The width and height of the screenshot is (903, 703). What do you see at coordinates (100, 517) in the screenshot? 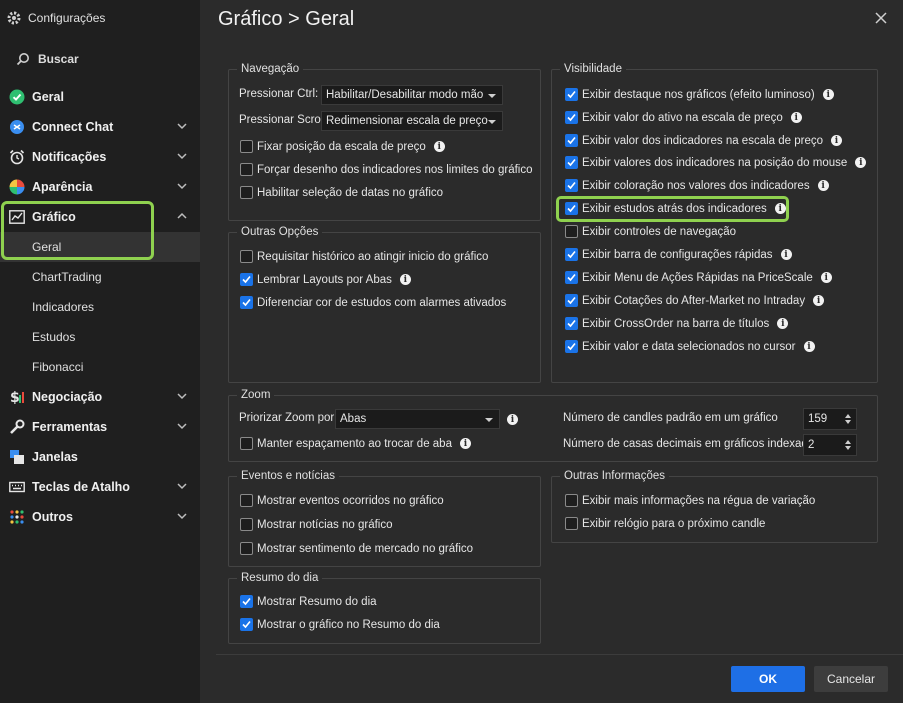
I see `sidebar-item-outros: Outros` at bounding box center [100, 517].